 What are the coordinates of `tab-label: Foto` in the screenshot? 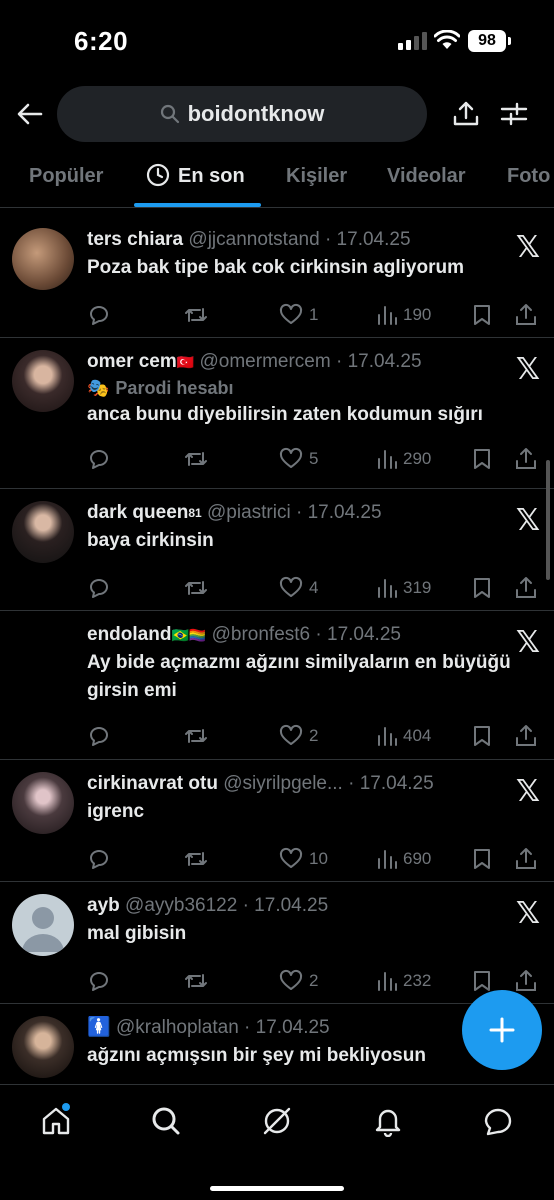 It's located at (529, 176).